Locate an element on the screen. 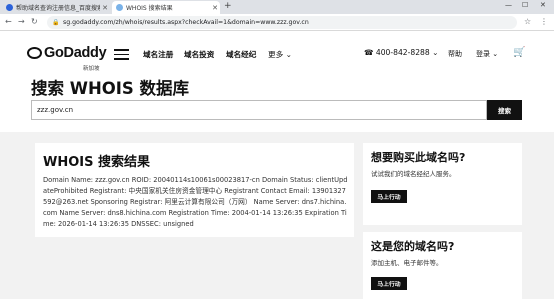  forward-arrow-icon: → is located at coordinates (21, 21).